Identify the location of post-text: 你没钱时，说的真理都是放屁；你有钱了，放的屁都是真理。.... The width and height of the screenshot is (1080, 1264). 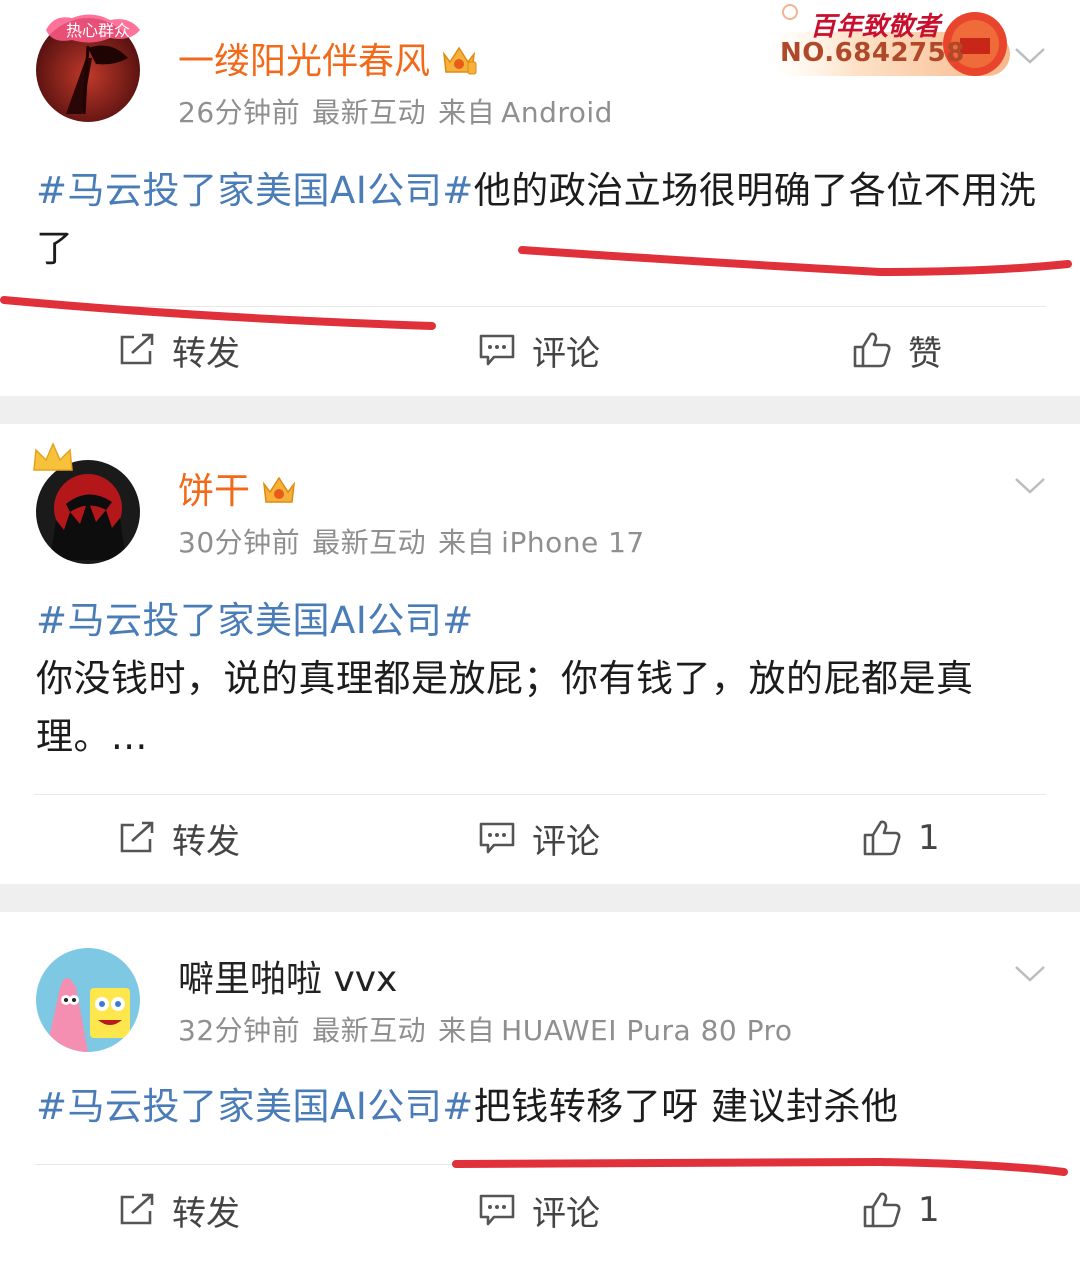
(505, 707).